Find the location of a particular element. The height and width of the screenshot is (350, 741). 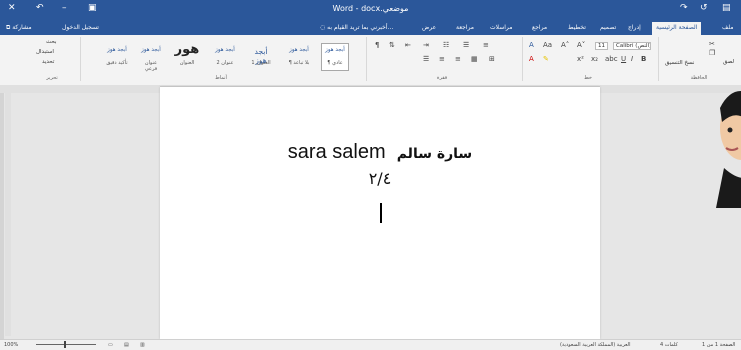

align-right-icon: ≡ is located at coordinates (442, 59).